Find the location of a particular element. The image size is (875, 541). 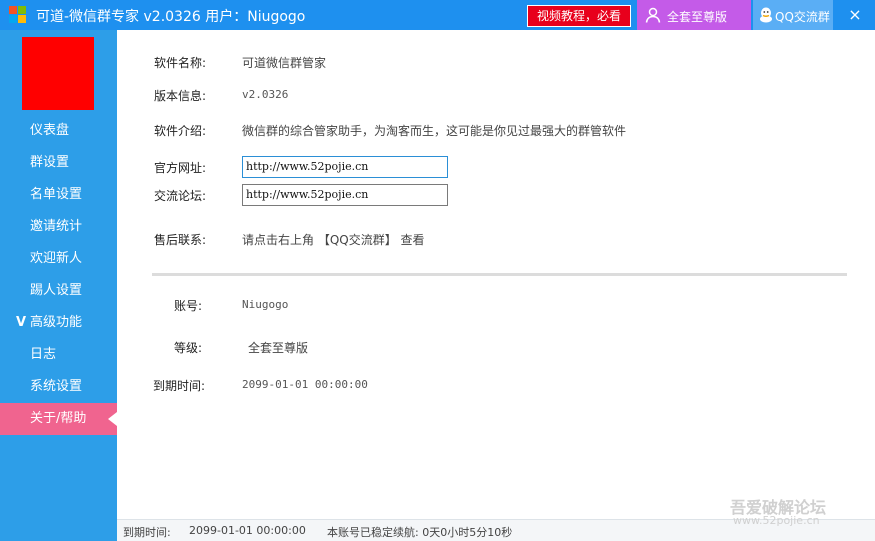

sidebar-item-kick-settings: 踢人设置 is located at coordinates (58, 291).